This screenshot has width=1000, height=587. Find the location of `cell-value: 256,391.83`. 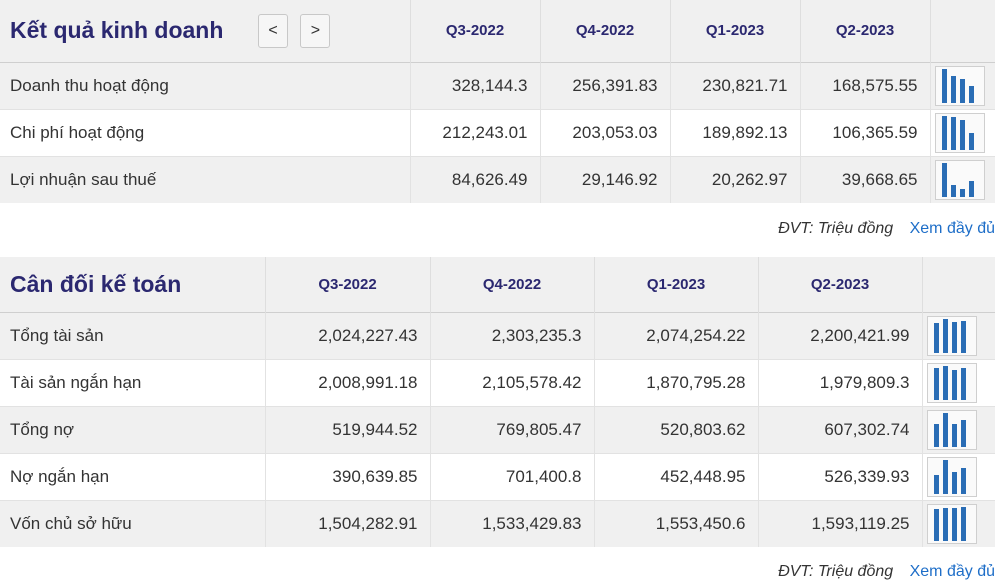

cell-value: 256,391.83 is located at coordinates (604, 85).